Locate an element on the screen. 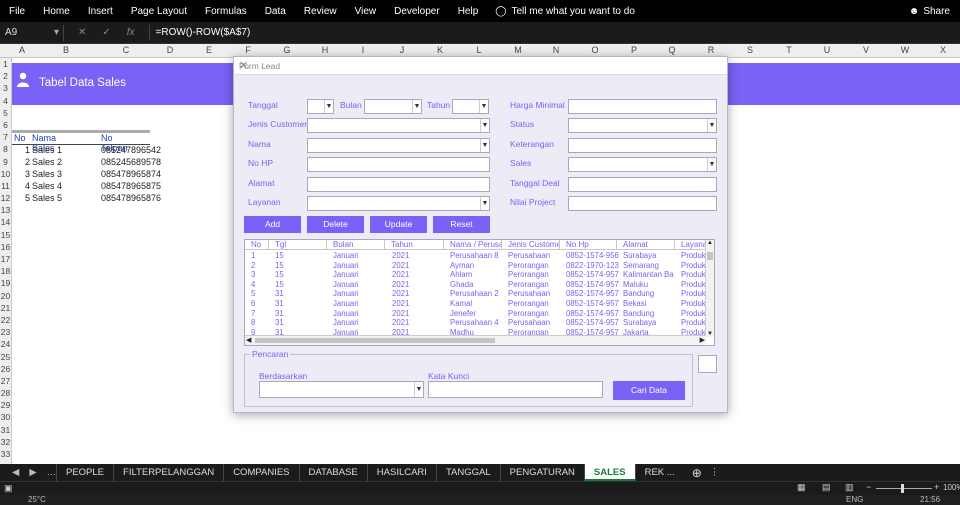  grid-header-tahun: Tahun is located at coordinates (414, 245).